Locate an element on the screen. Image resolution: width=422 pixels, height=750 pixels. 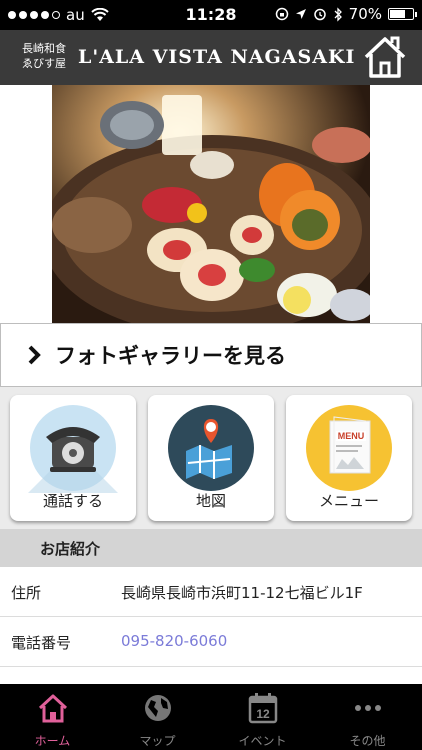
brand-subtitle: 長崎和食 ゑびす屋 is located at coordinates (44, 56).